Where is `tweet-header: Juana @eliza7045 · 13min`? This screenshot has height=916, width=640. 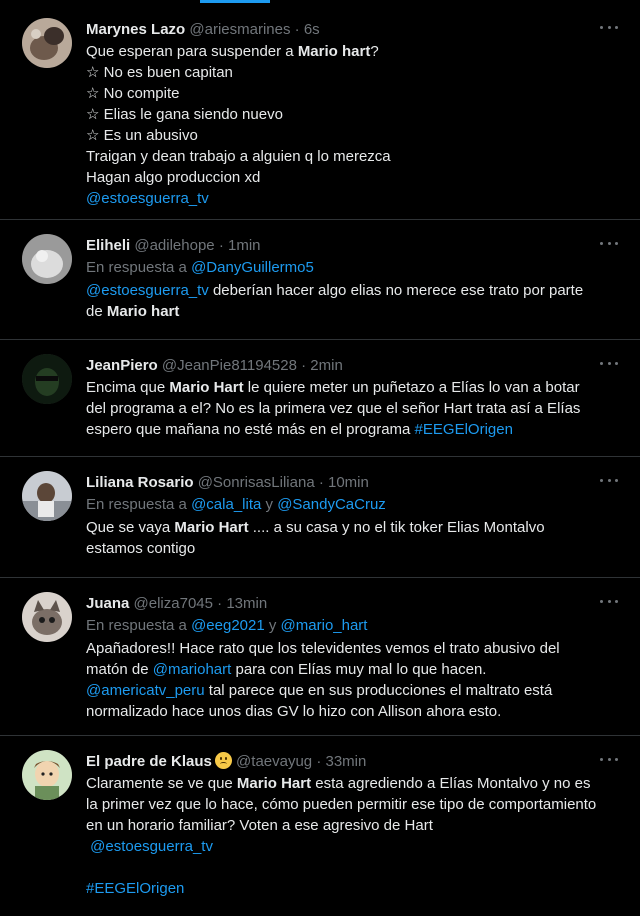 tweet-header: Juana @eliza7045 · 13min is located at coordinates (342, 603).